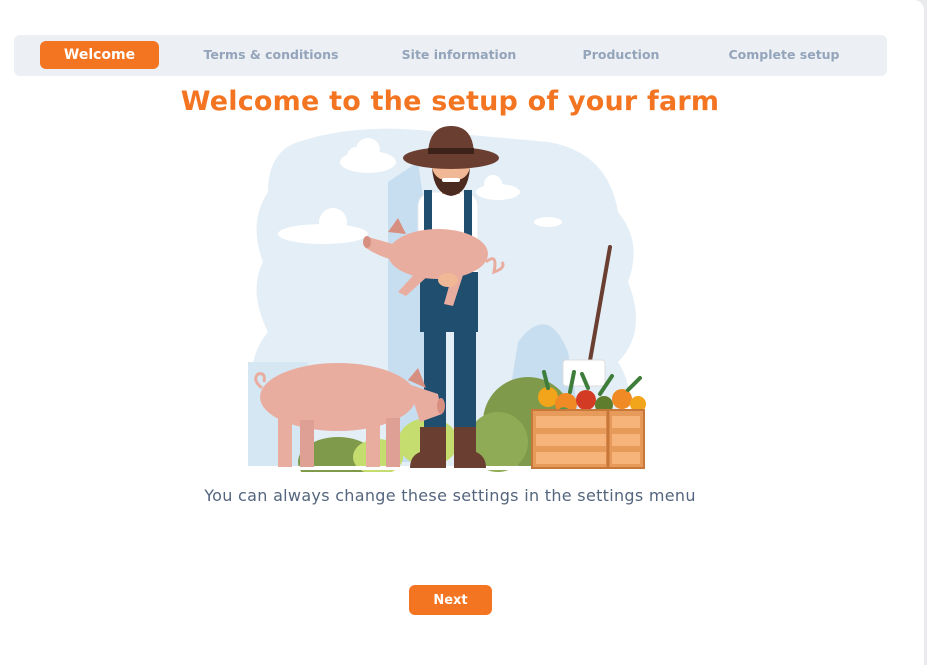 The width and height of the screenshot is (927, 665). I want to click on step-site-information: Site information, so click(459, 55).